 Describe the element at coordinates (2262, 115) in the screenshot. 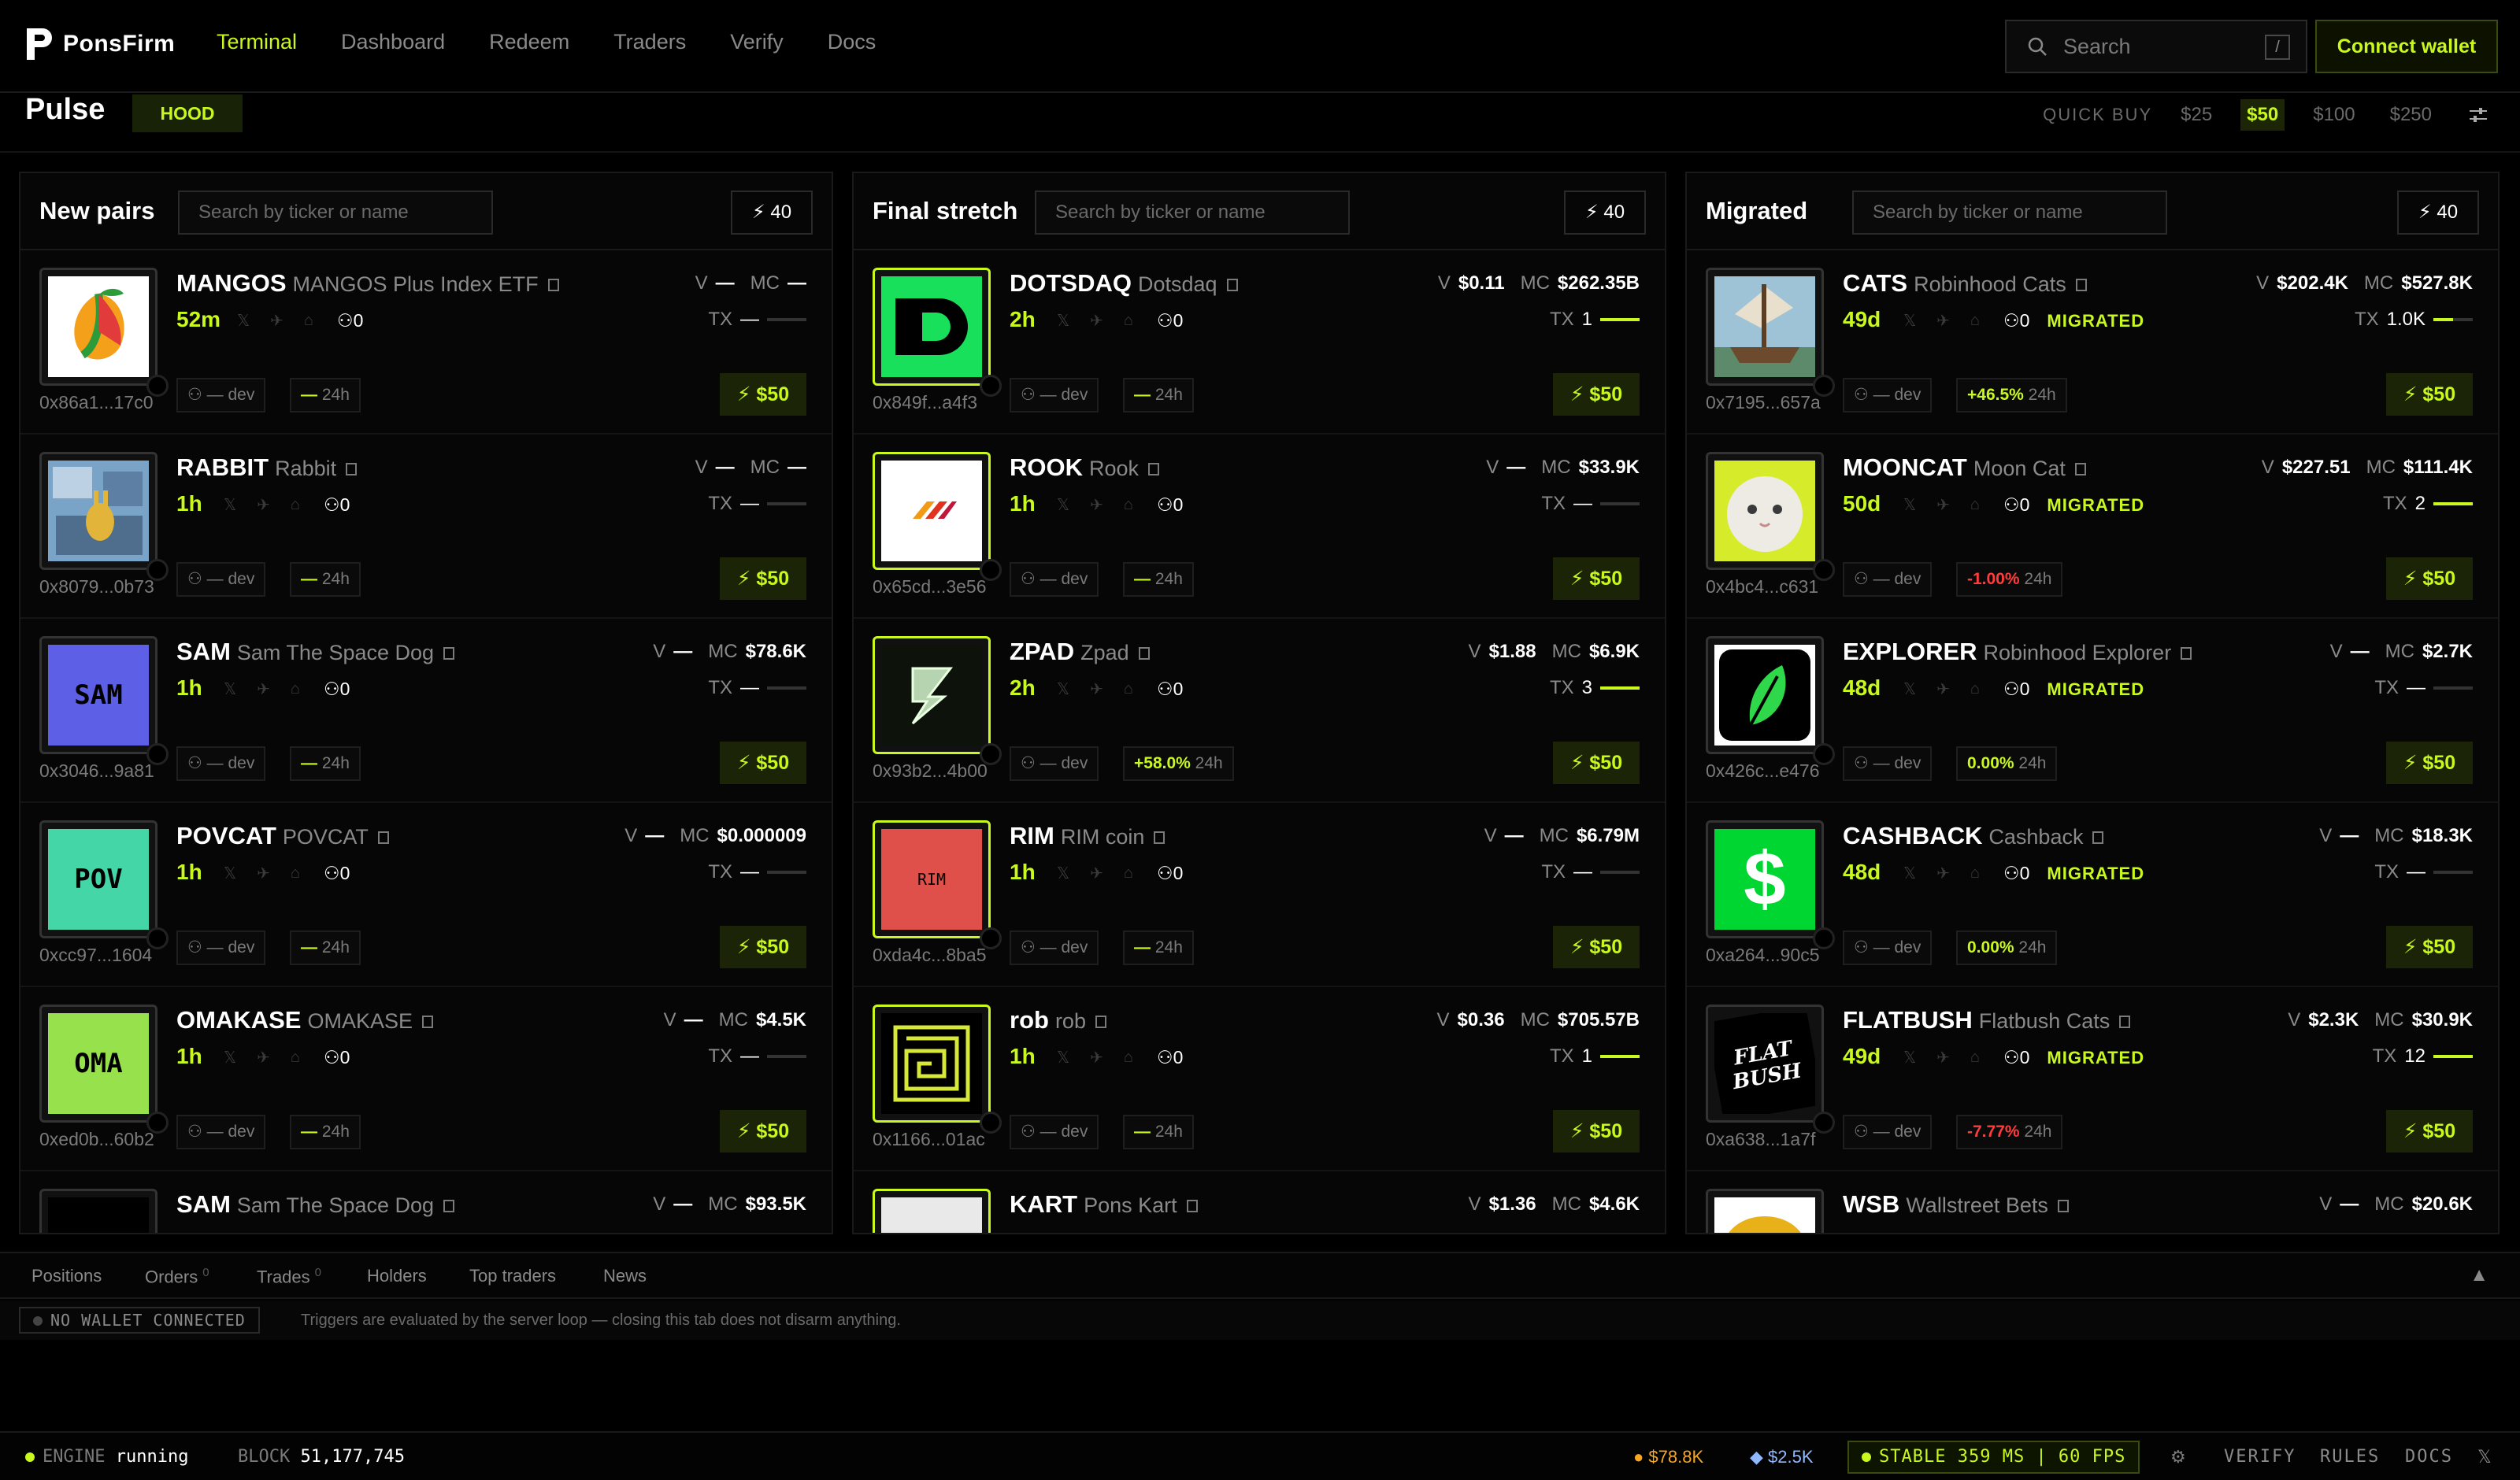

I see `quick-buy-50: $50` at that location.